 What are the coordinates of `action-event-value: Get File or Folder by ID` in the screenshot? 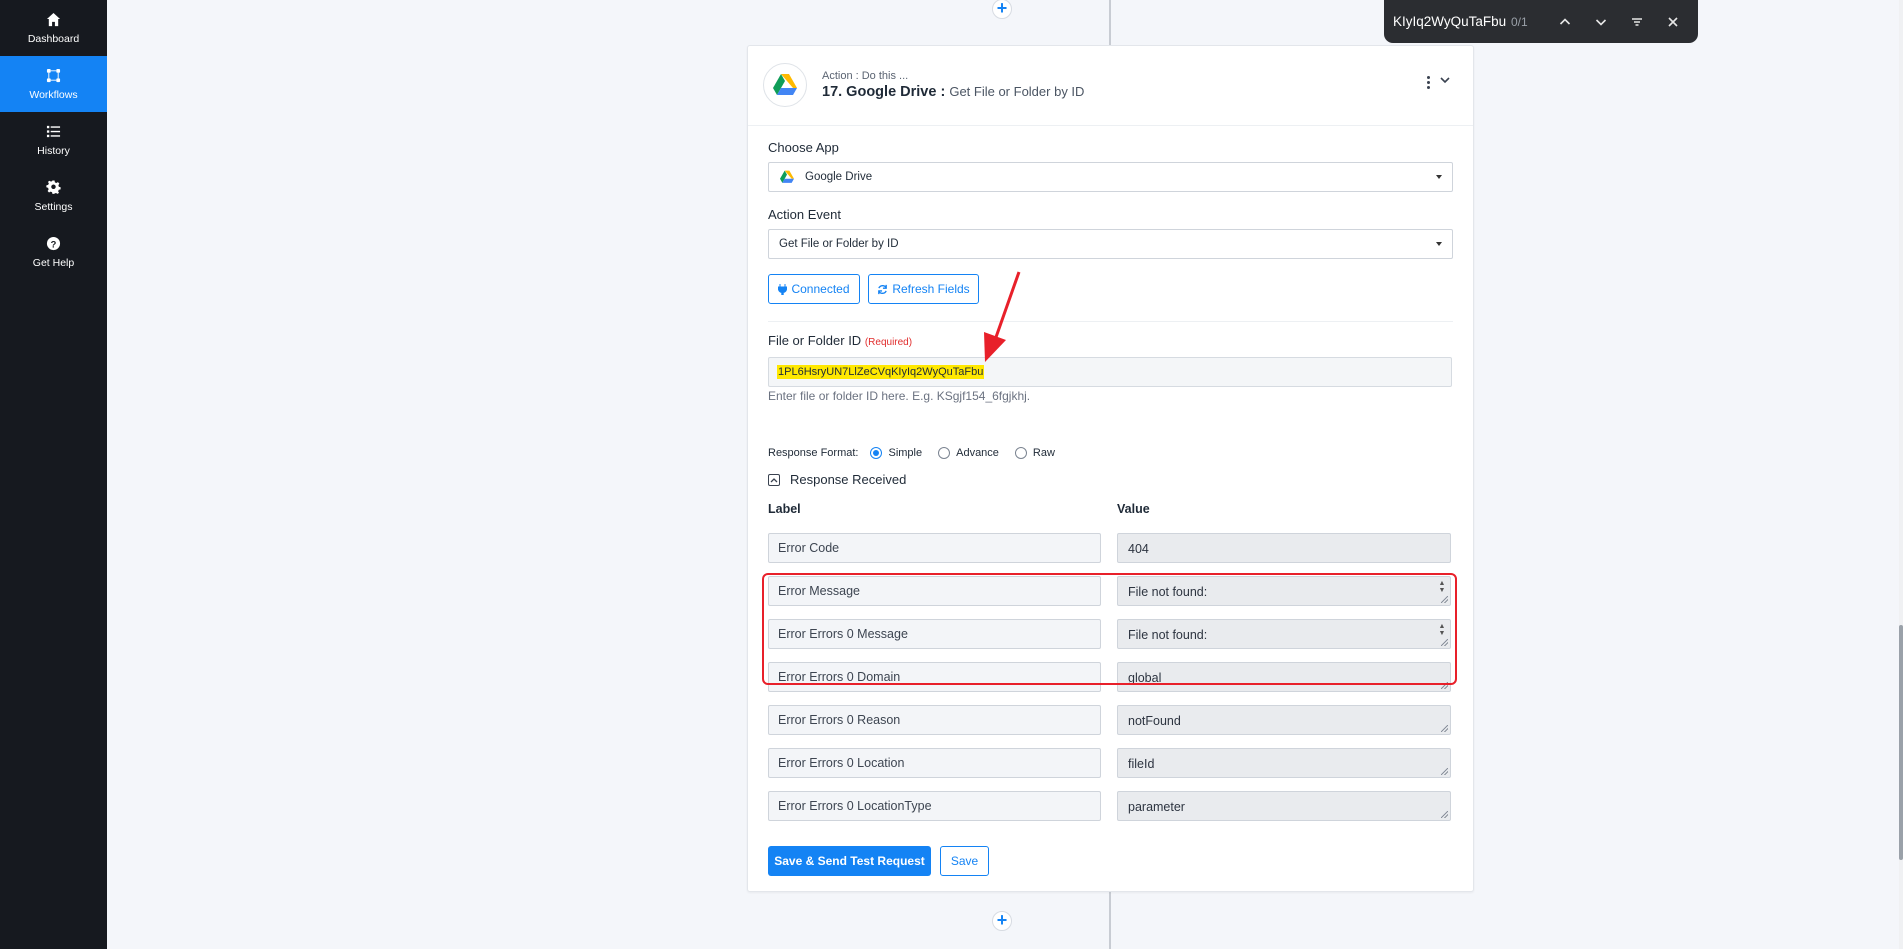 It's located at (839, 244).